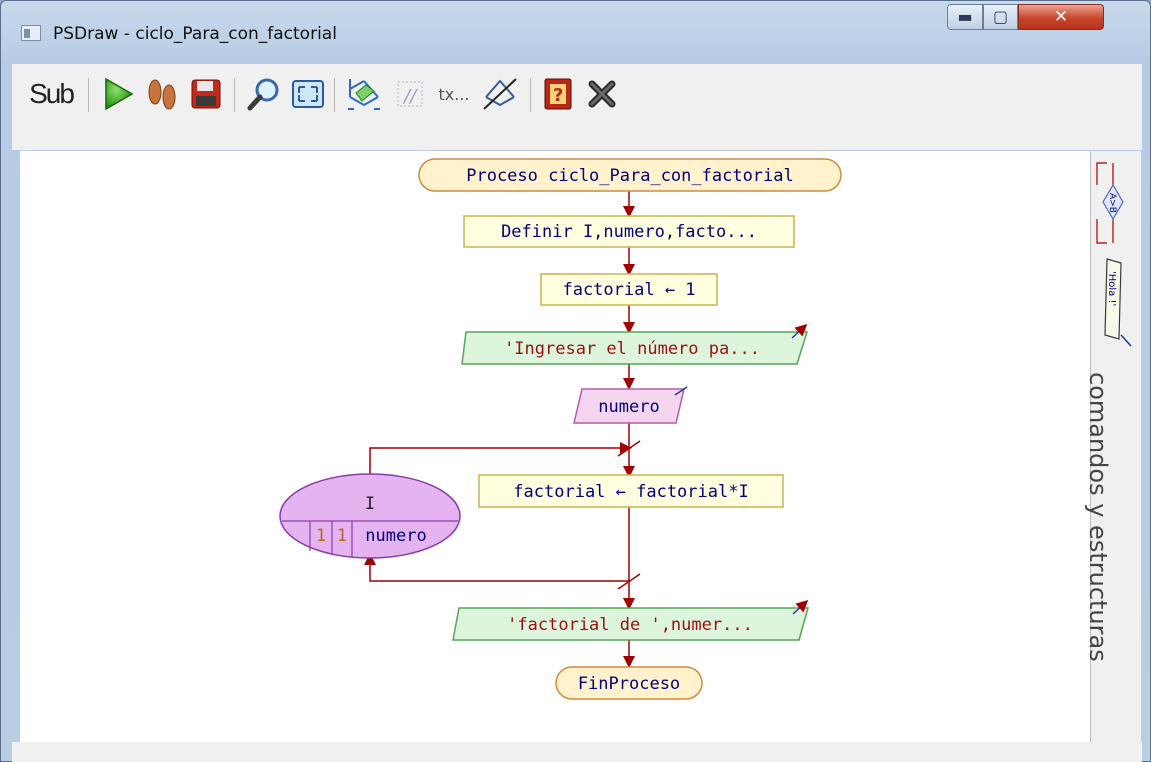  I want to click on flowchart-edit-icon, so click(364, 94).